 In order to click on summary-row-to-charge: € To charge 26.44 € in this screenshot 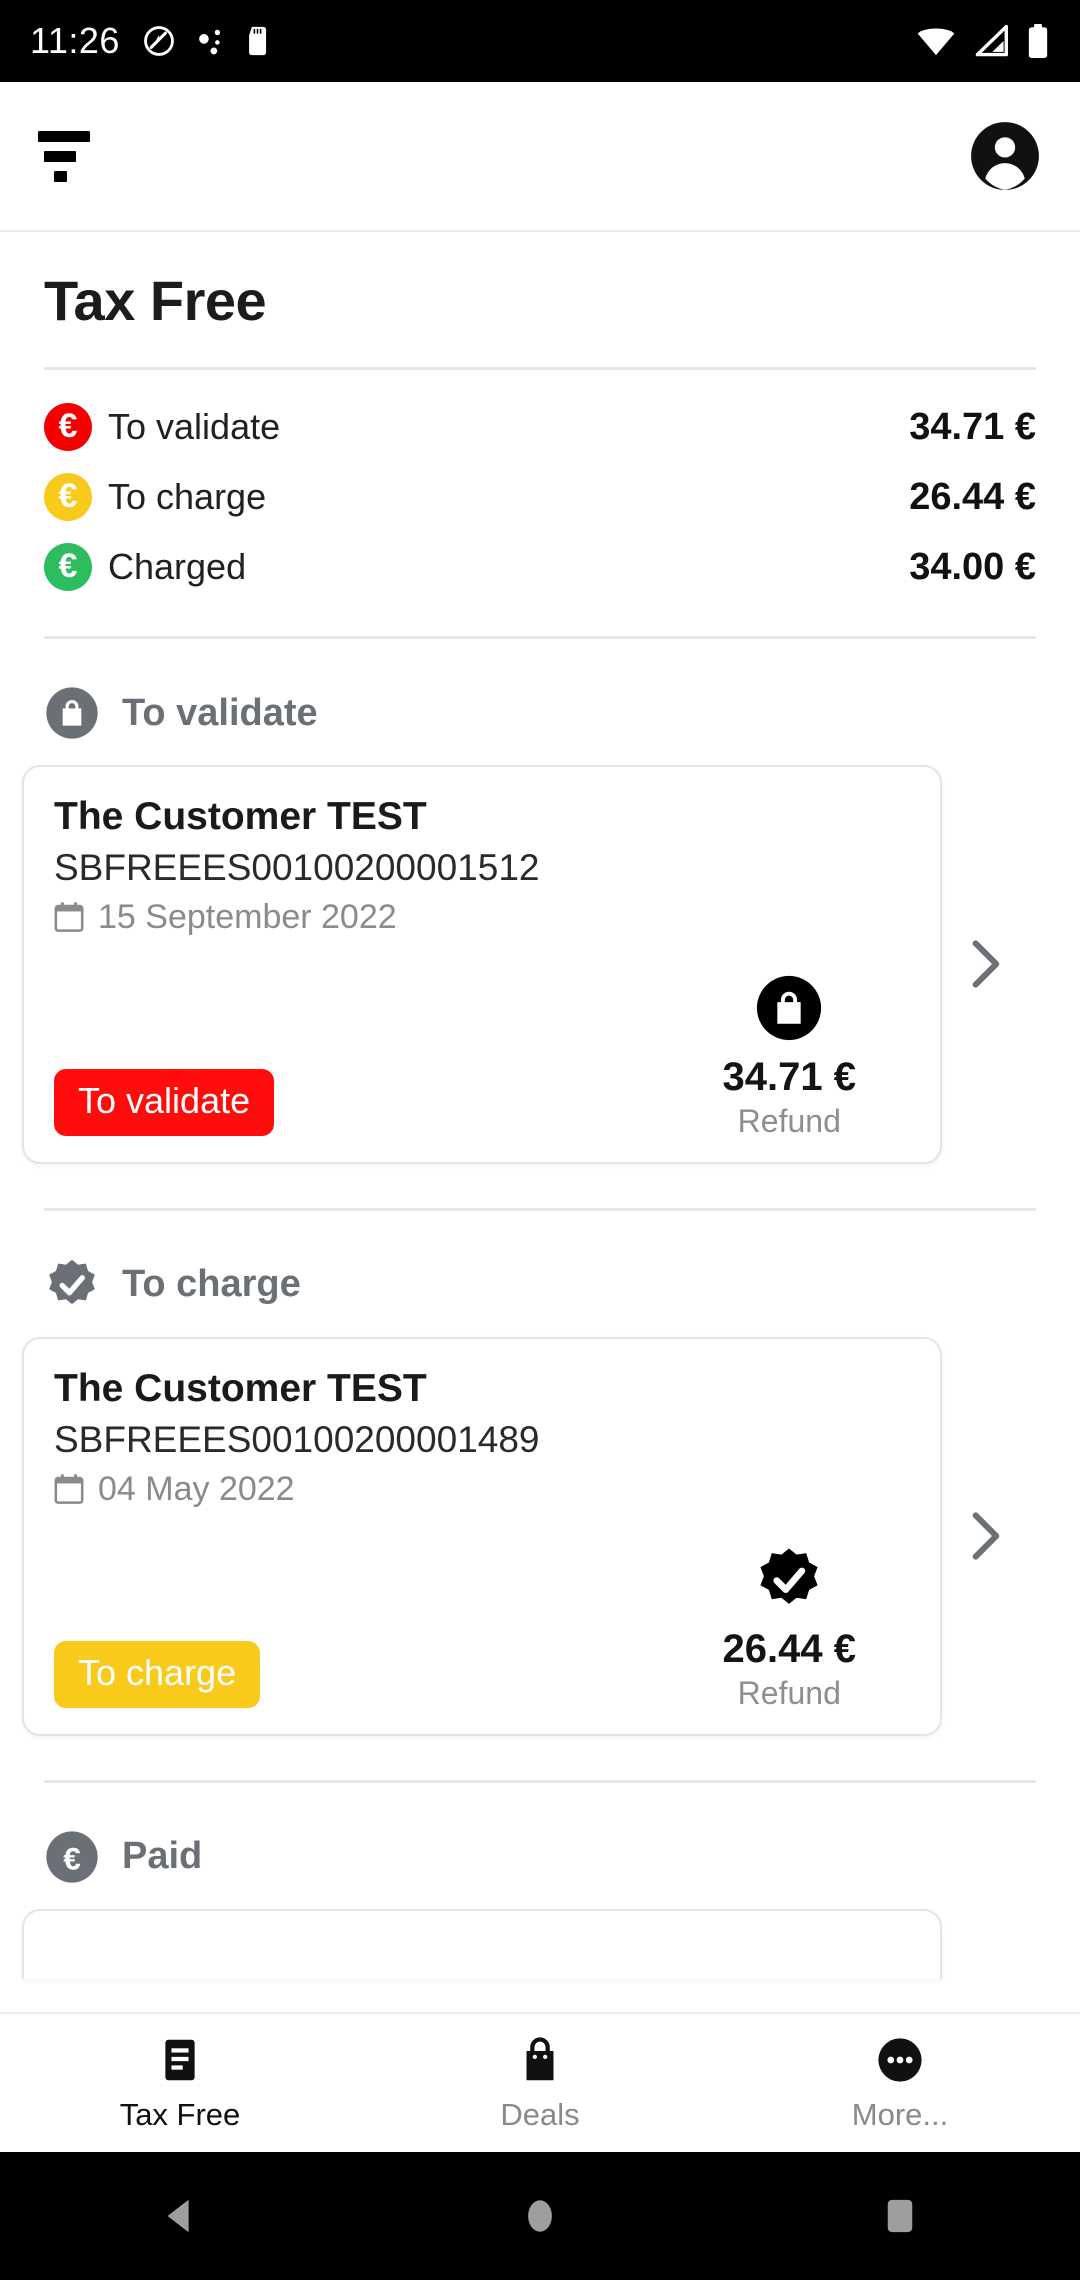, I will do `click(540, 497)`.